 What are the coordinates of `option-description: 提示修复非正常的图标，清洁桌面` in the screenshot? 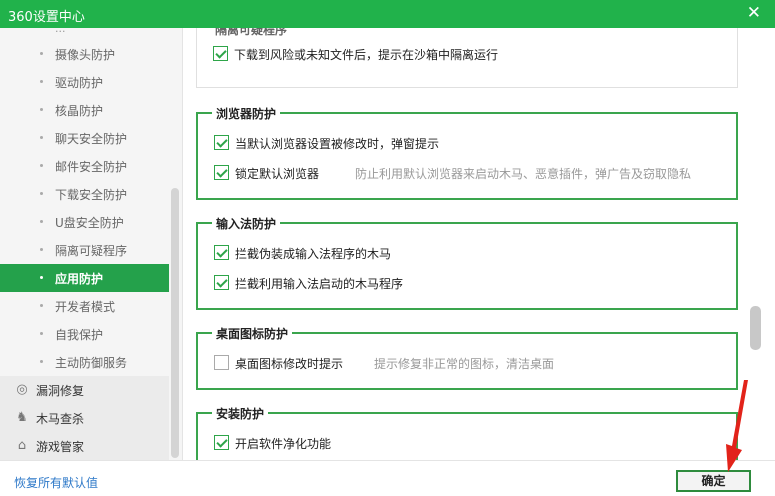 It's located at (464, 364).